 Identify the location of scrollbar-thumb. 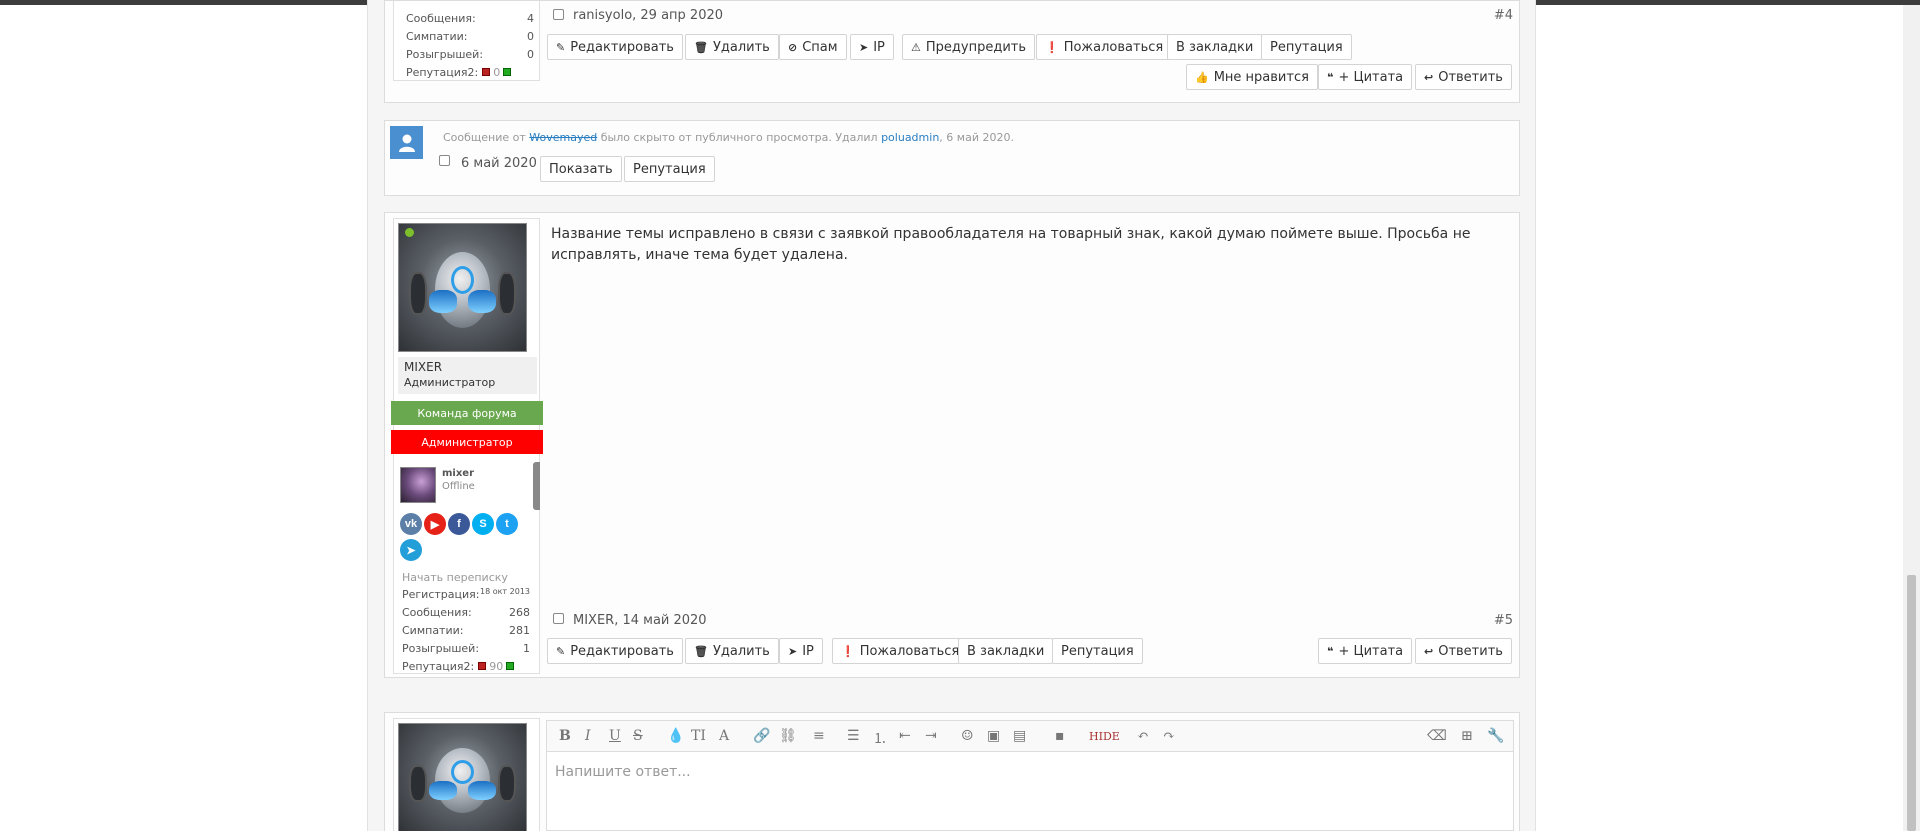
(1911, 703).